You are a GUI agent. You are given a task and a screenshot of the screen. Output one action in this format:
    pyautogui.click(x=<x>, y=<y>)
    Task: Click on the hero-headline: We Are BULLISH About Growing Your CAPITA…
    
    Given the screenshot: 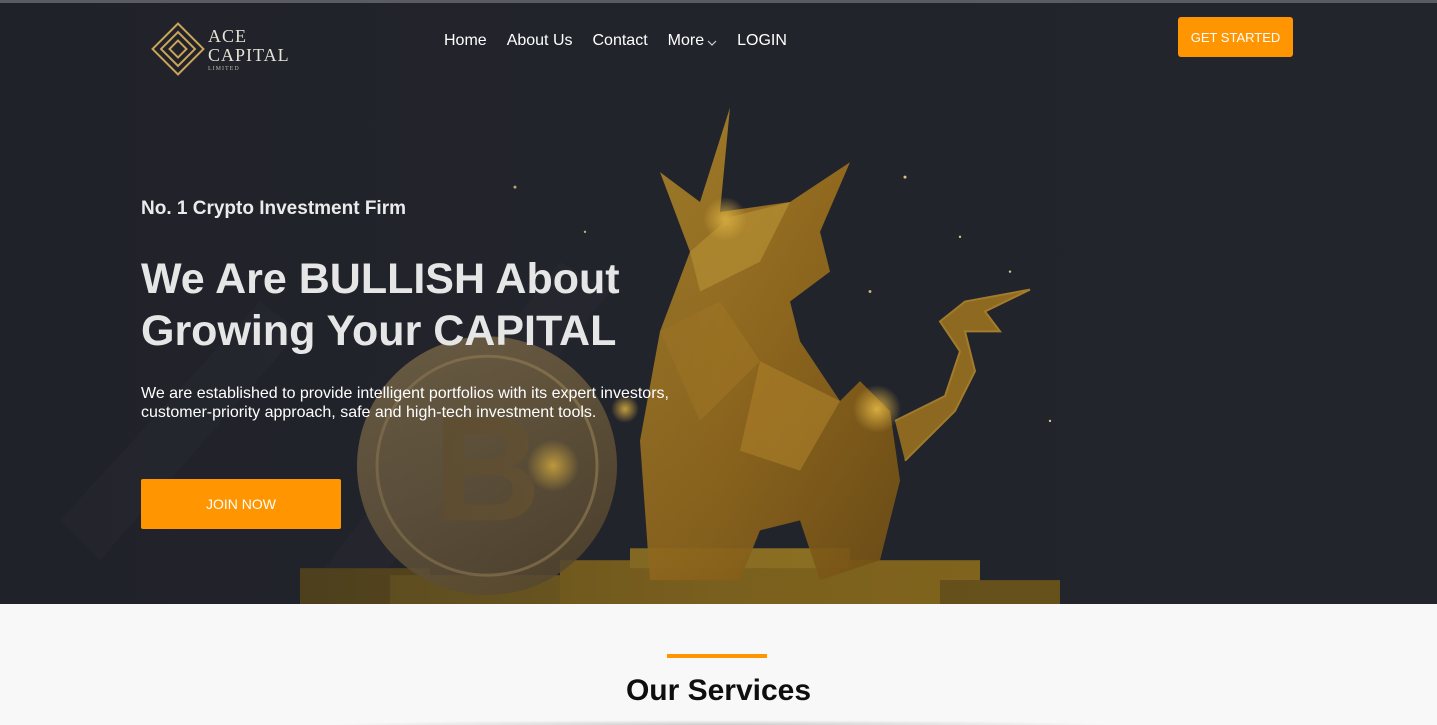 What is the action you would take?
    pyautogui.click(x=451, y=305)
    